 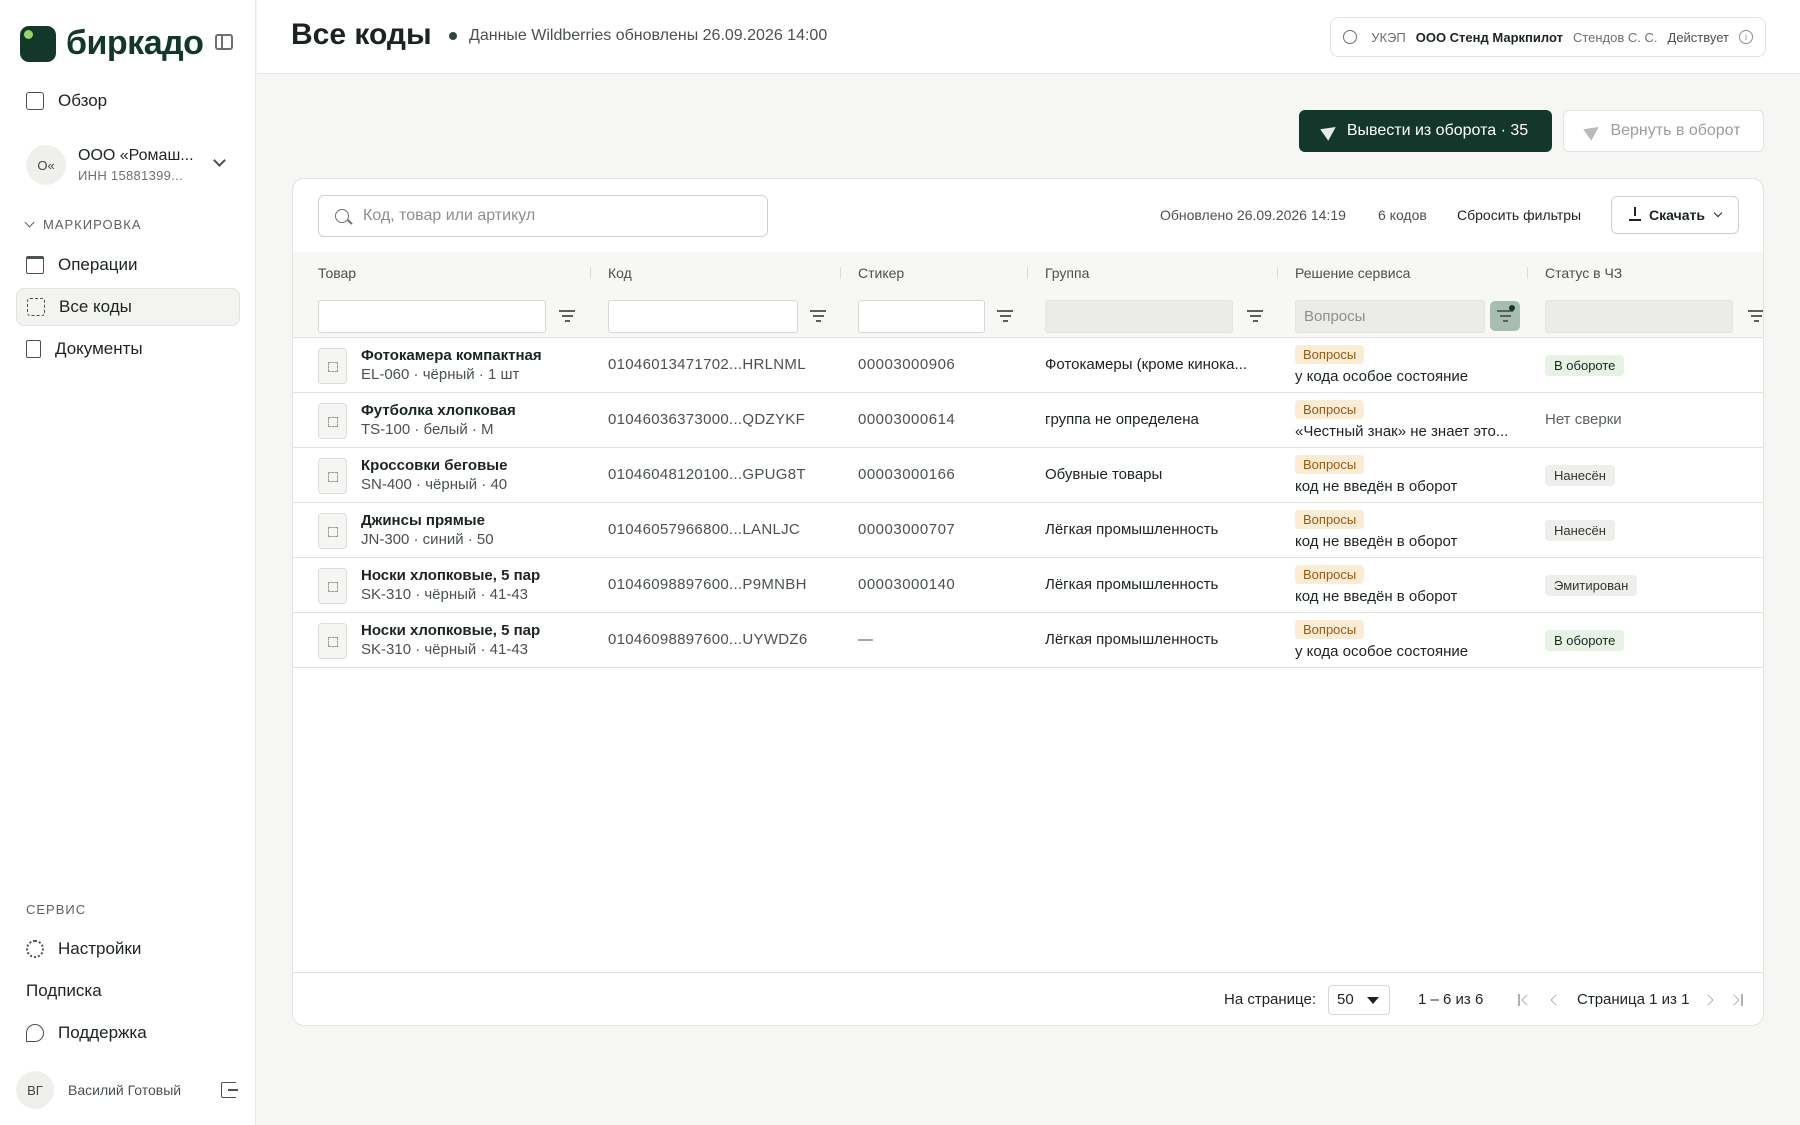 I want to click on key-icon, so click(x=1350, y=37).